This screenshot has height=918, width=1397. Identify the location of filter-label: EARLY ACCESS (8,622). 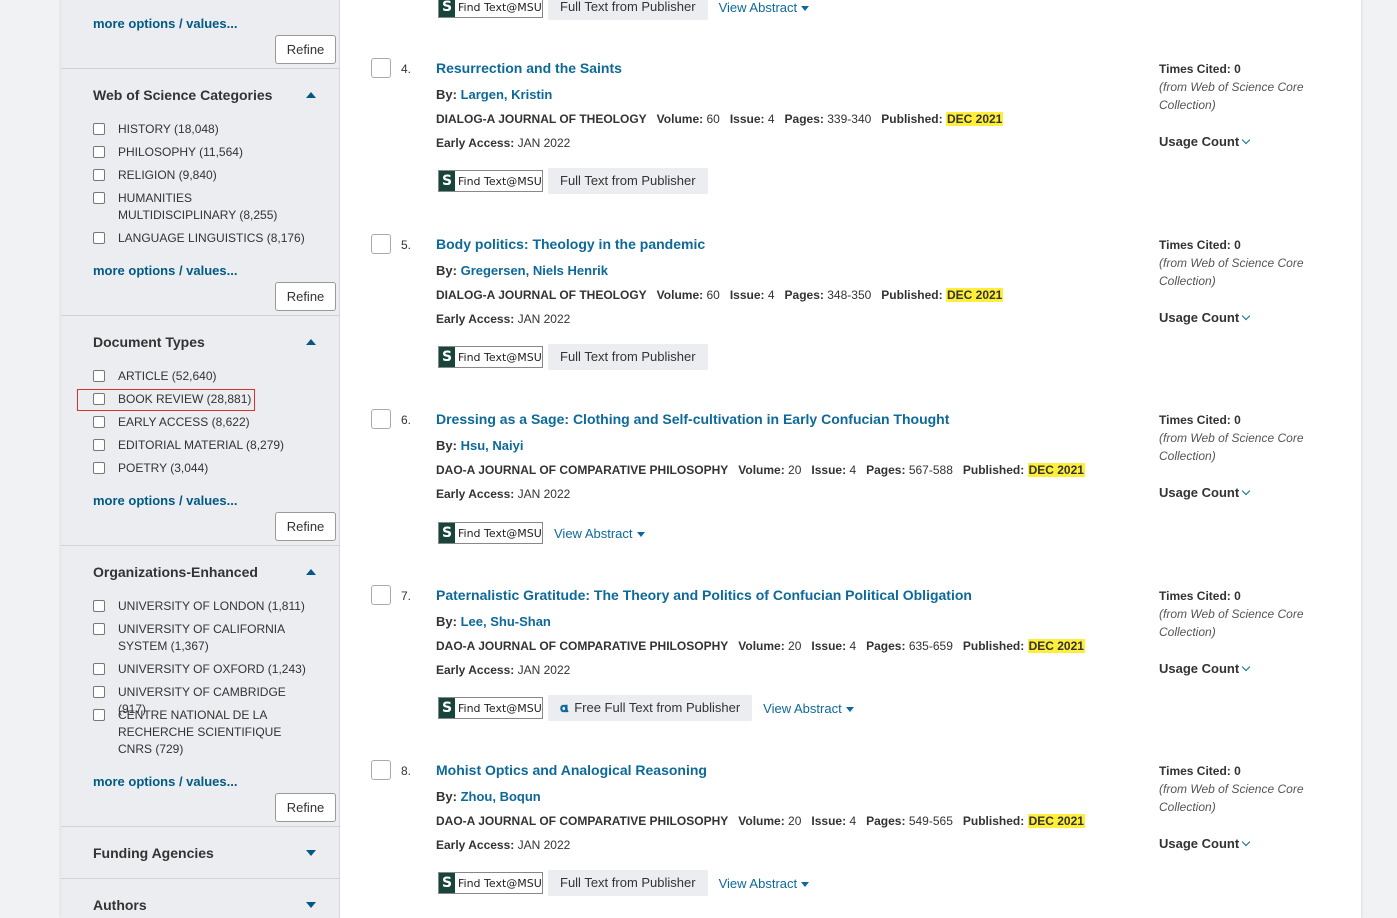
(184, 422).